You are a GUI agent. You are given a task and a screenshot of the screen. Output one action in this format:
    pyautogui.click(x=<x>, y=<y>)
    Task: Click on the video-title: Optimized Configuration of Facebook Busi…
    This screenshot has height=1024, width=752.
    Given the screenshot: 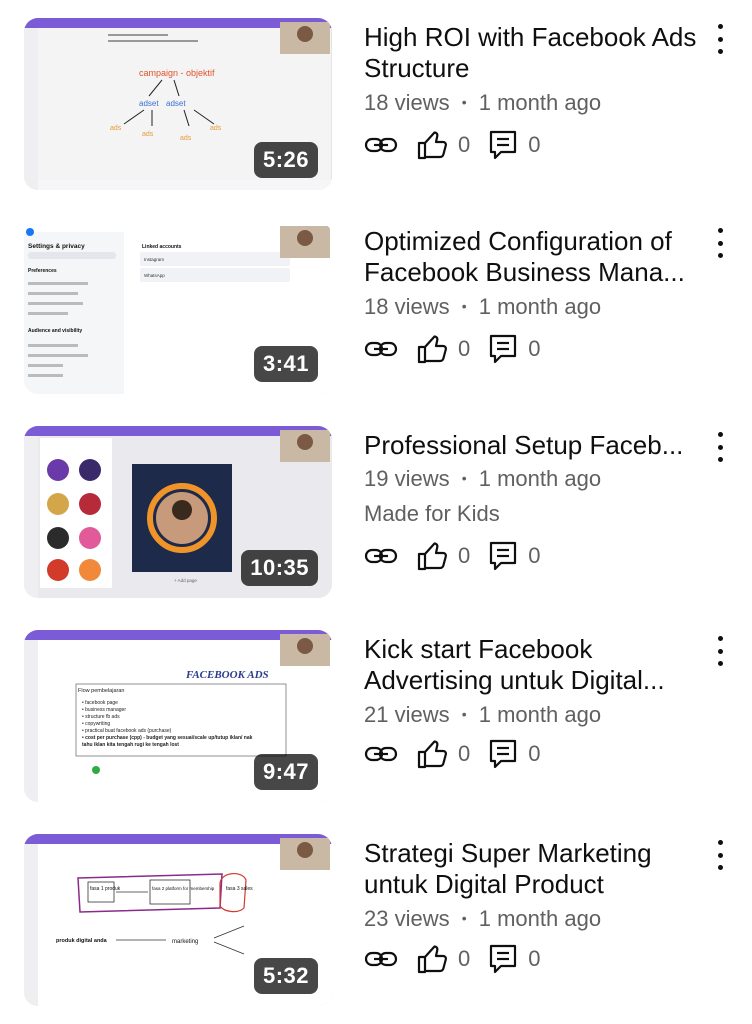 What is the action you would take?
    pyautogui.click(x=534, y=257)
    